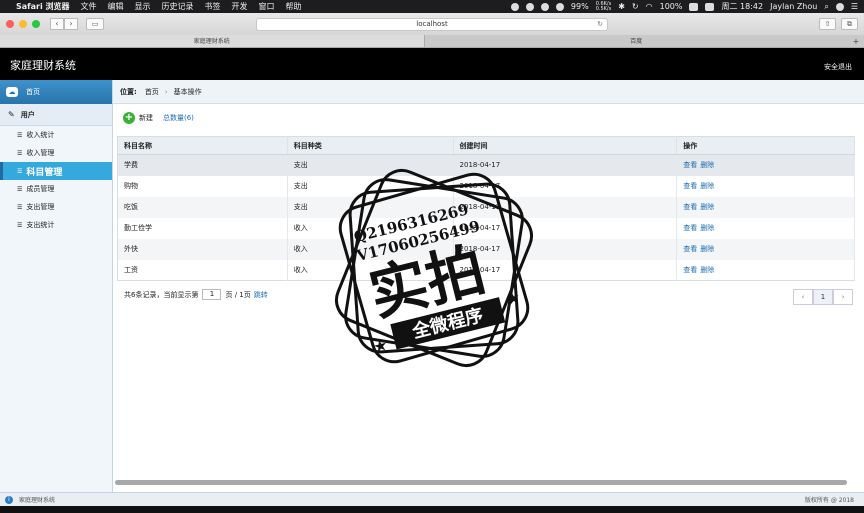  I want to click on wechat-icon, so click(544, 6).